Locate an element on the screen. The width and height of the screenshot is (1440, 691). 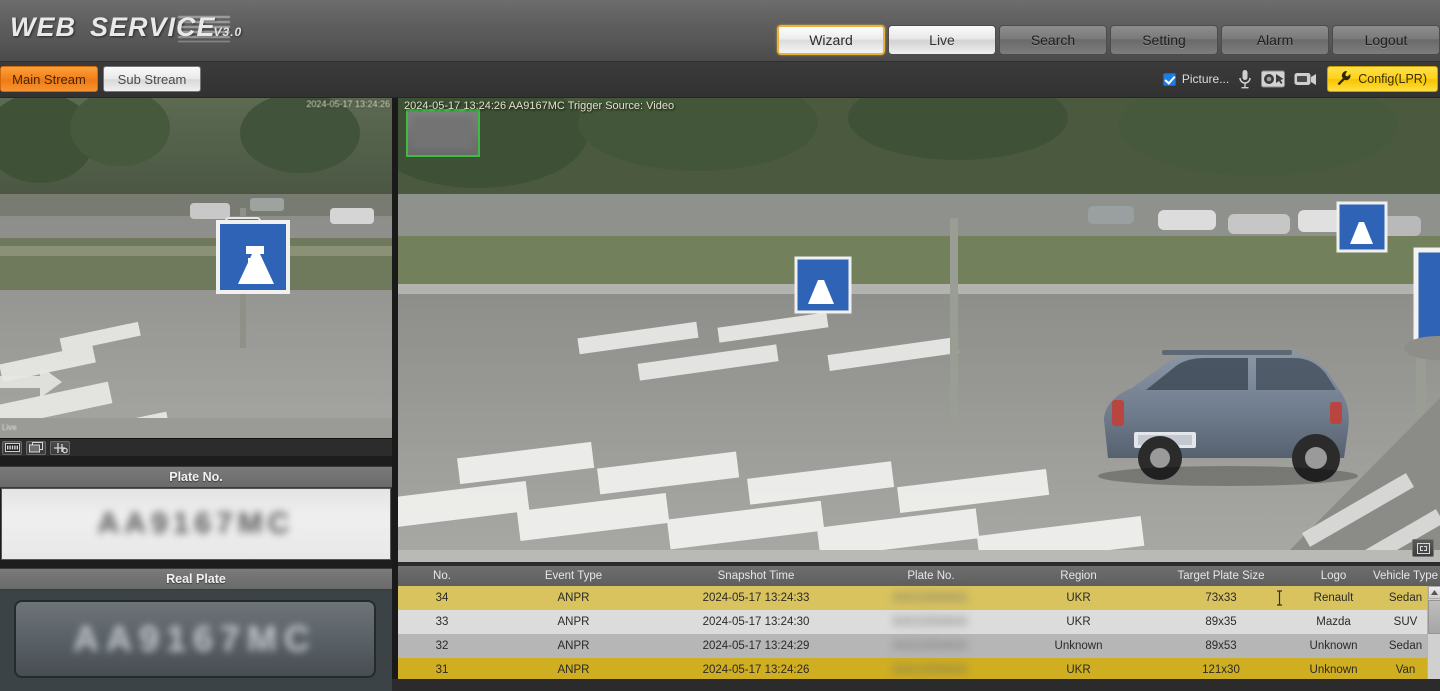
toolbar-actions: Picture... Config(LPR) is located at coordinates (1300, 79).